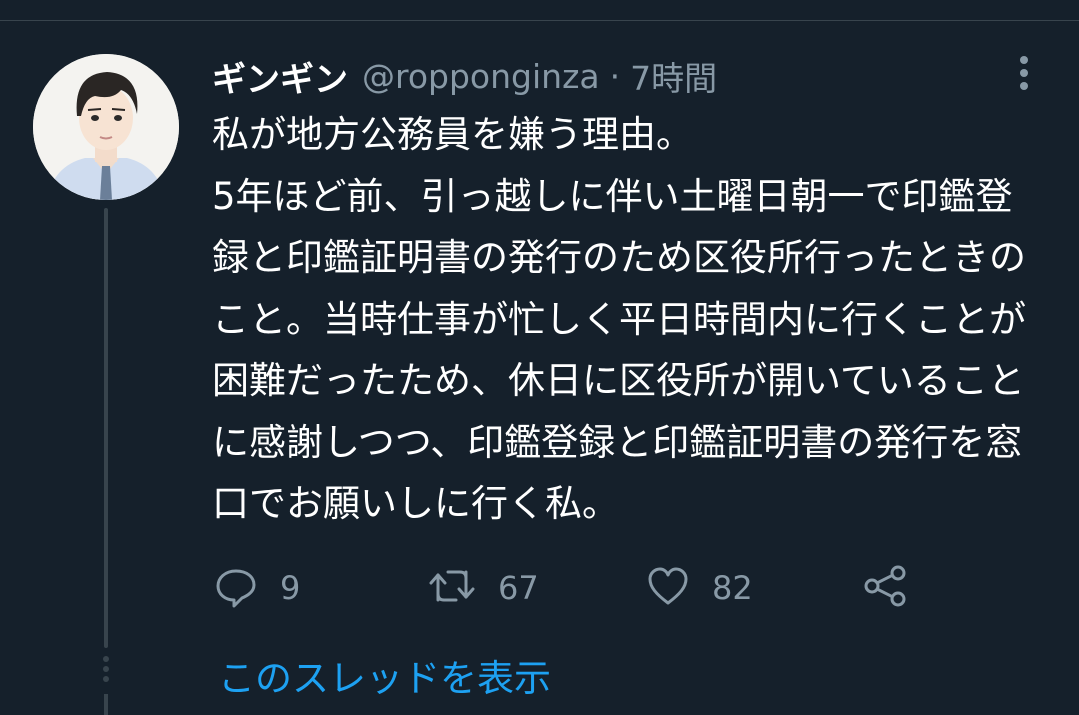 The width and height of the screenshot is (1079, 715). What do you see at coordinates (539, 20) in the screenshot?
I see `top-divider` at bounding box center [539, 20].